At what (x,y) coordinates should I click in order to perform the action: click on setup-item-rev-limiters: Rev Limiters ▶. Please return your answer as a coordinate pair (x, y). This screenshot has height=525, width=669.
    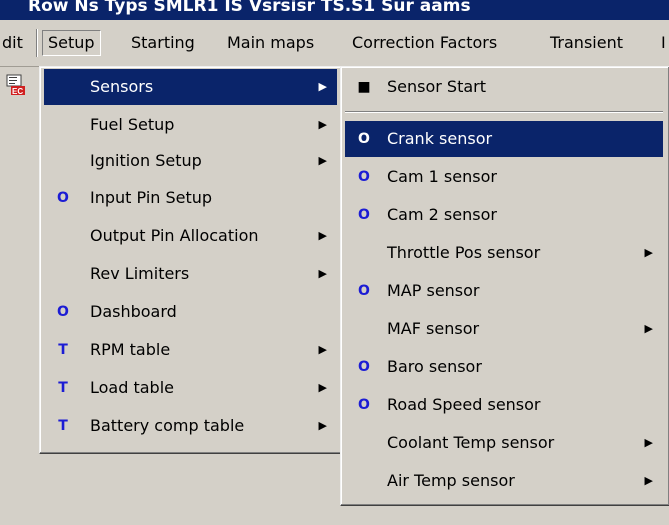
    Looking at the image, I should click on (190, 274).